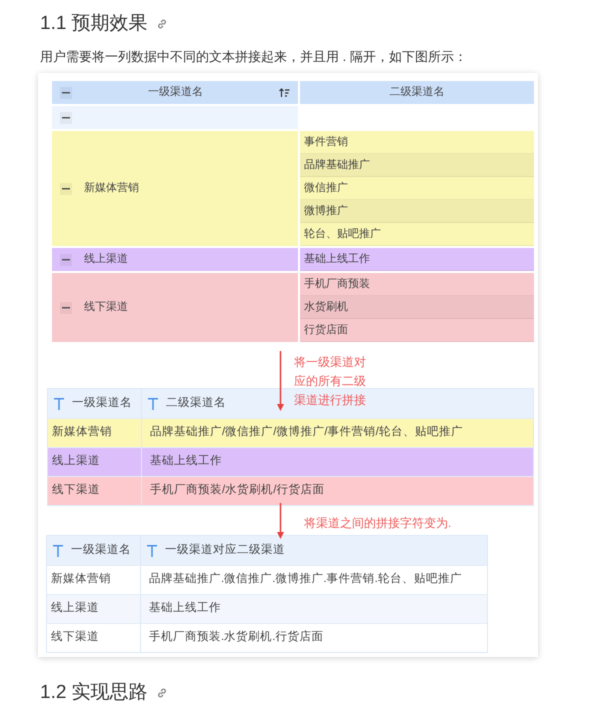 This screenshot has height=721, width=616. Describe the element at coordinates (417, 330) in the screenshot. I see `table-cell: 行货店面` at that location.